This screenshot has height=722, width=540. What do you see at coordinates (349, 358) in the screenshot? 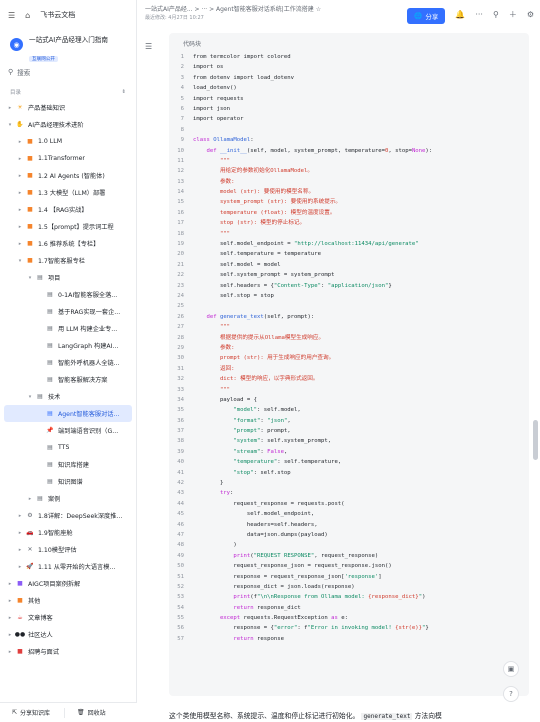
I see `code-line: 30 prompt (str): 用于生成响应的用户查询。` at bounding box center [349, 358].